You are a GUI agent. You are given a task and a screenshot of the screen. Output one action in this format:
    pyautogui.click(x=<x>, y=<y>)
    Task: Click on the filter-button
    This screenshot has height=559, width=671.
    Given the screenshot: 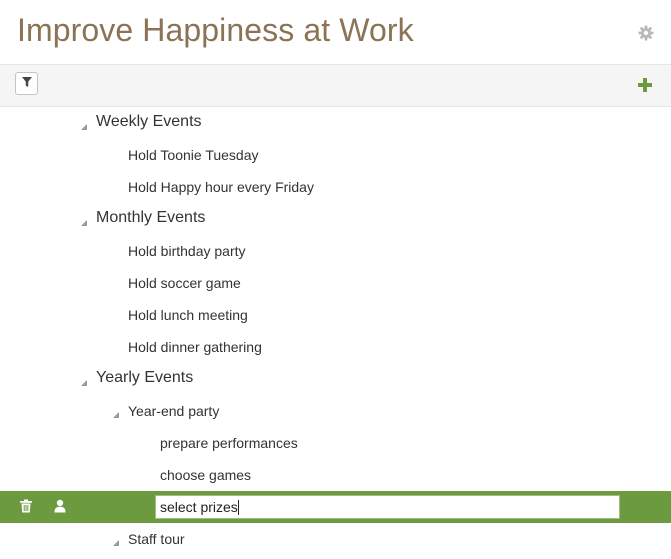 What is the action you would take?
    pyautogui.click(x=26, y=83)
    